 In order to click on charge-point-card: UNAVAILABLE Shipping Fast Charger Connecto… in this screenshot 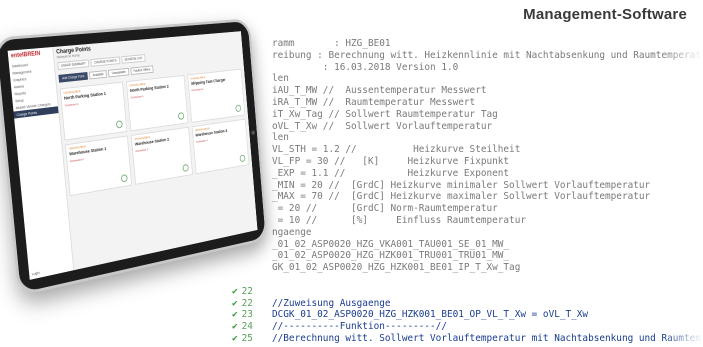, I will do `click(216, 95)`.